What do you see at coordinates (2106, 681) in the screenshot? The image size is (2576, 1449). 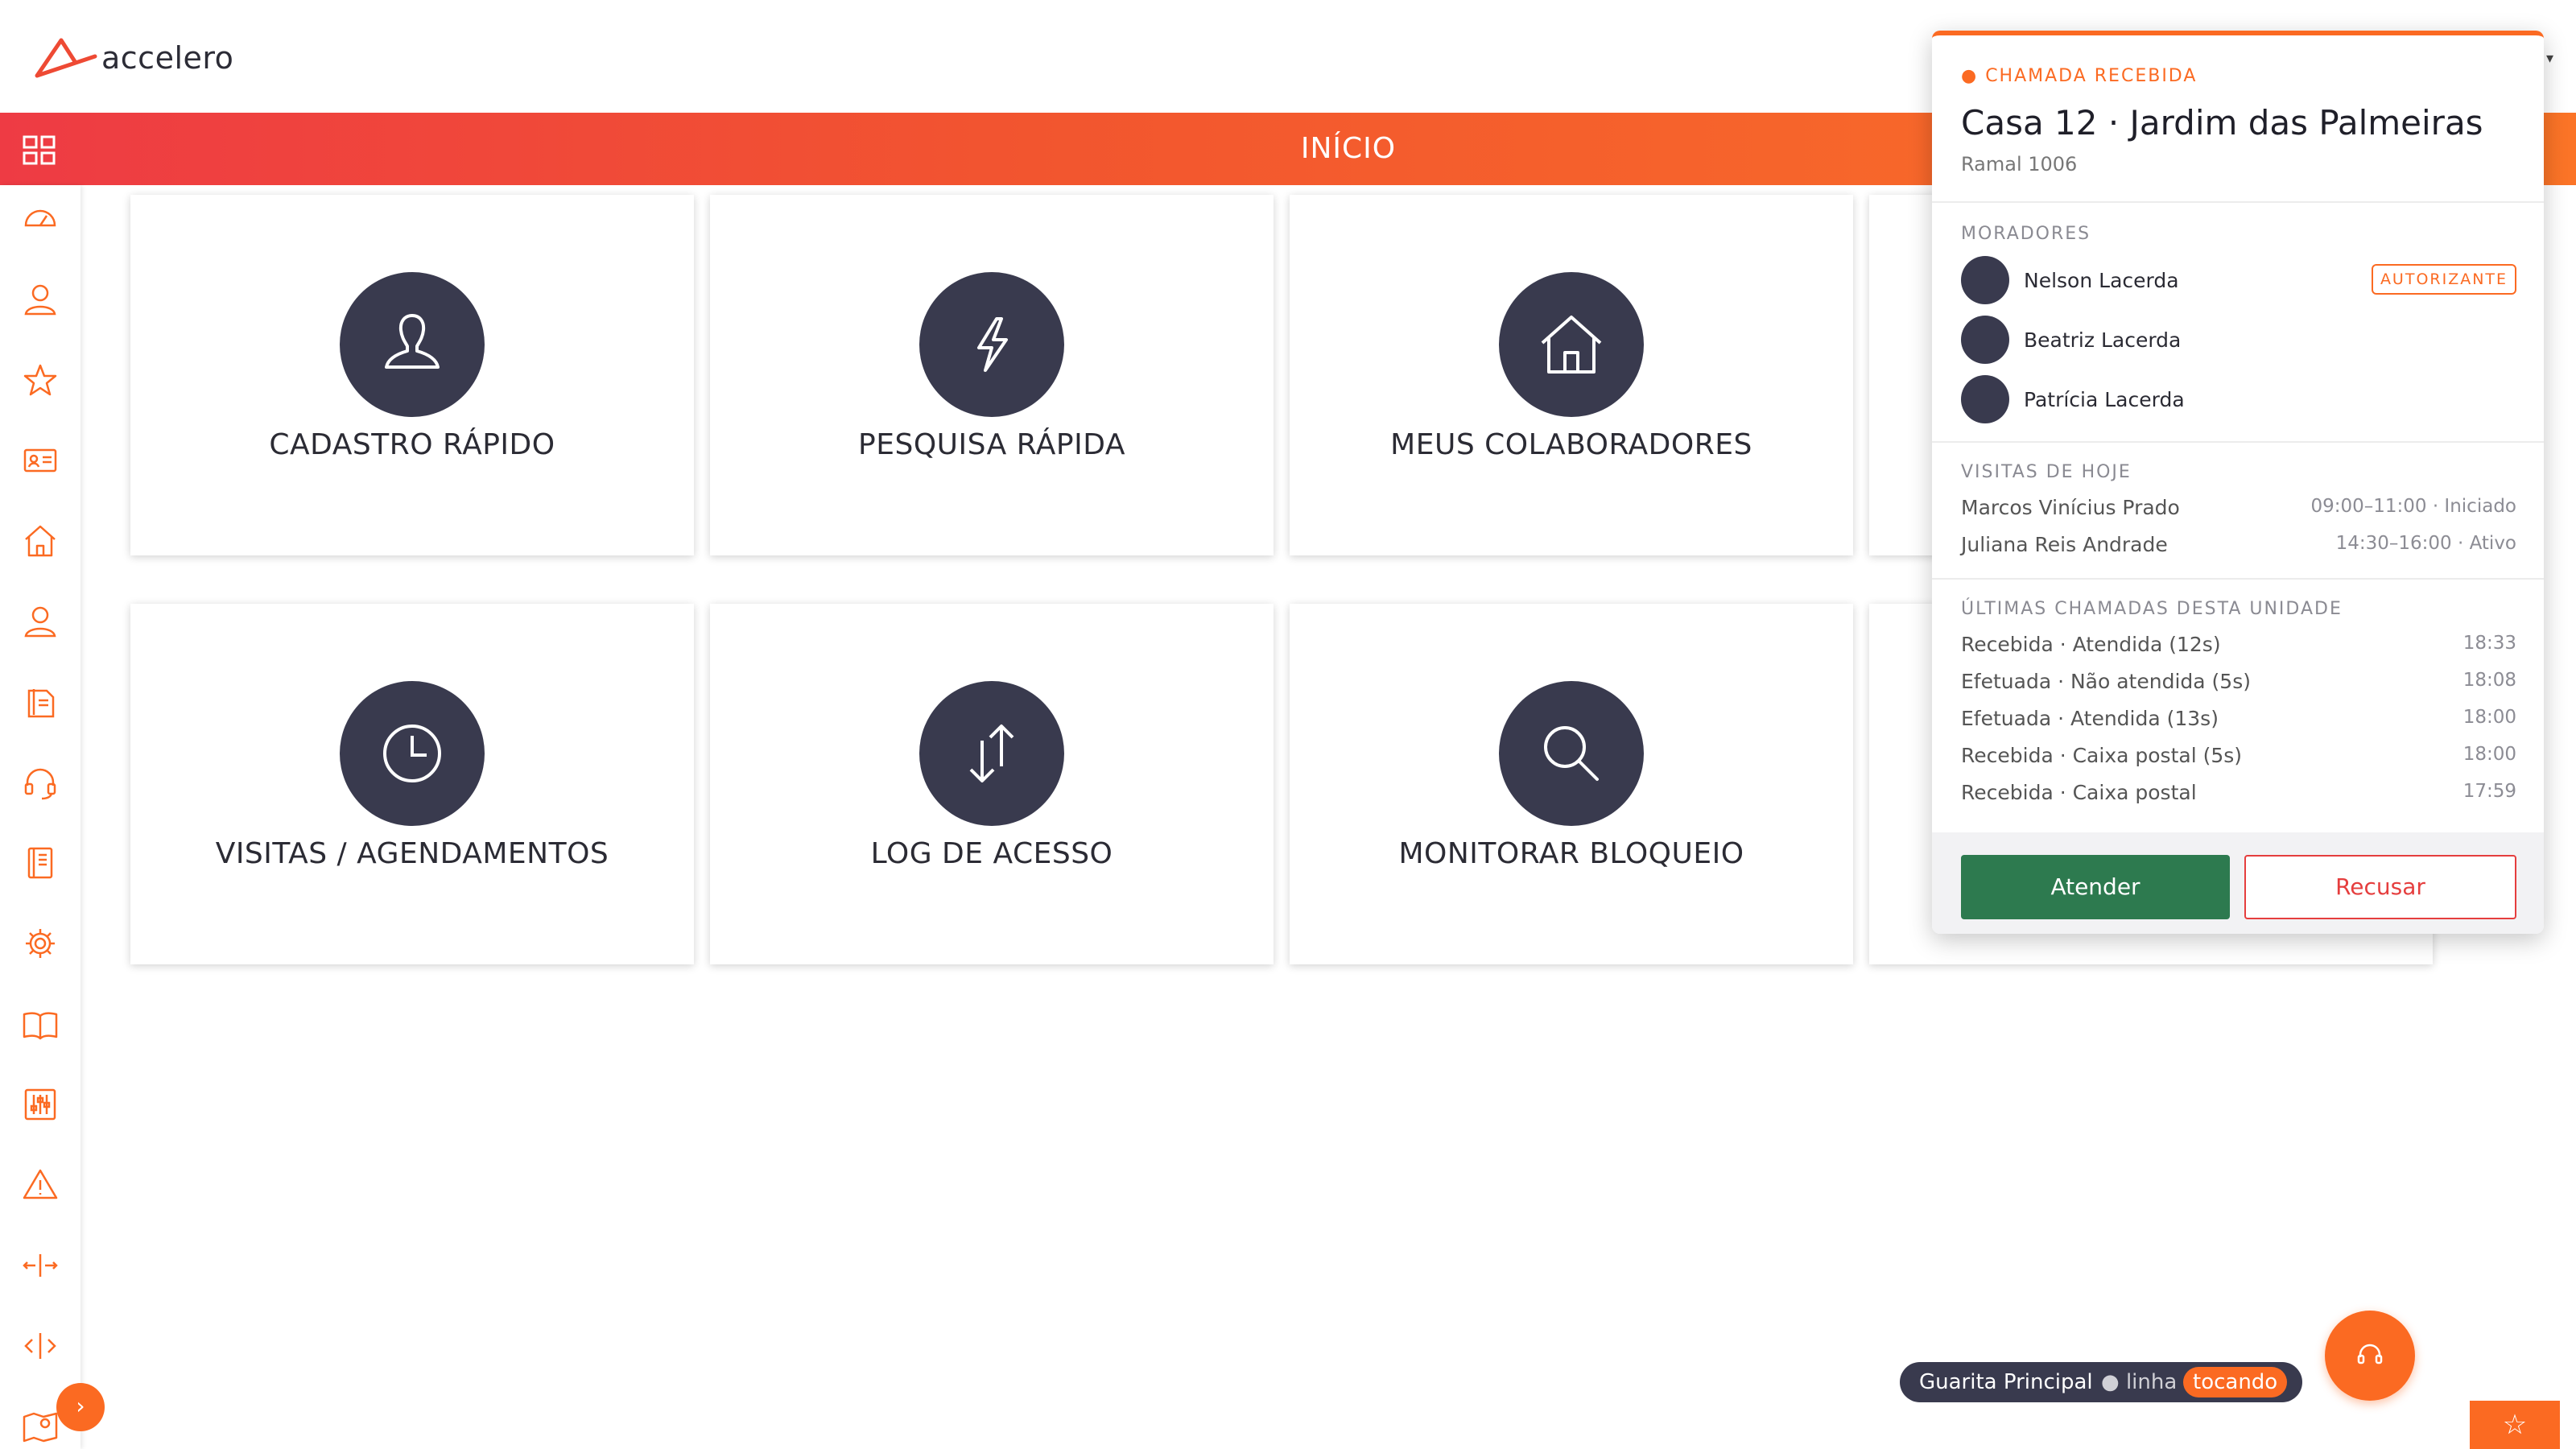 I see `call-history-desc: Efetuada · Não atendida (5s)` at bounding box center [2106, 681].